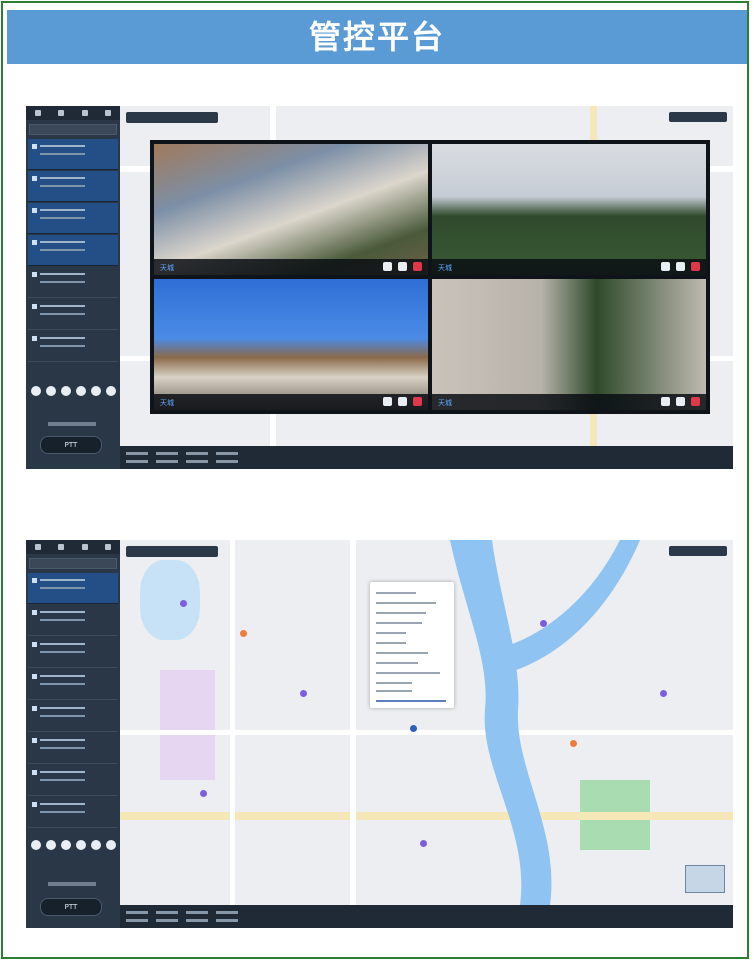 This screenshot has width=754, height=963. I want to click on video-feed-guards: 天城, so click(569, 209).